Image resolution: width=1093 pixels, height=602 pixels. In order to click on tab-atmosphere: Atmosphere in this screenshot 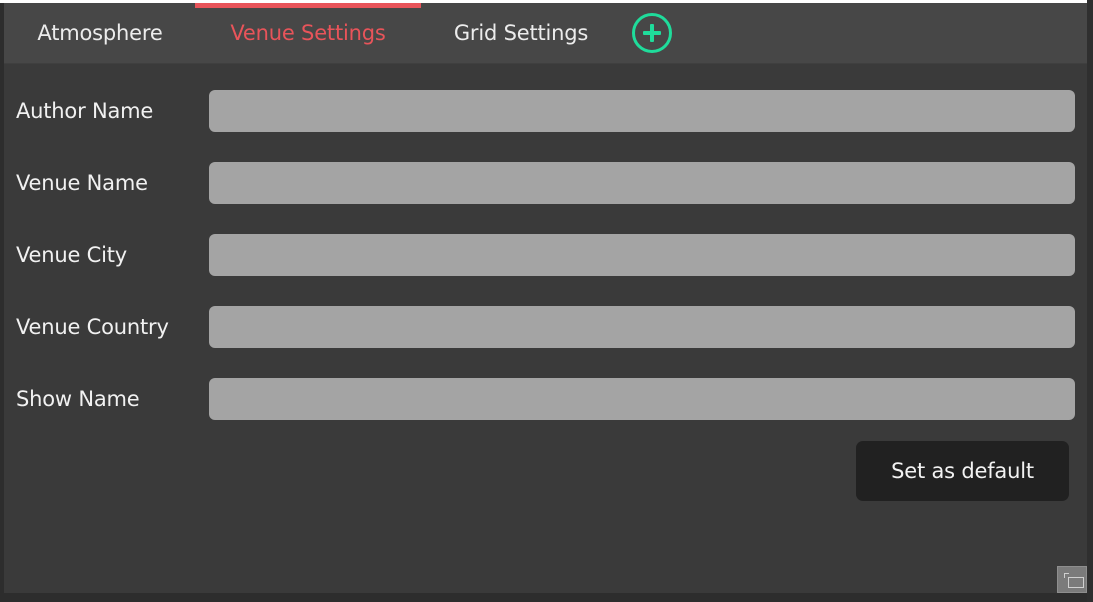, I will do `click(100, 33)`.